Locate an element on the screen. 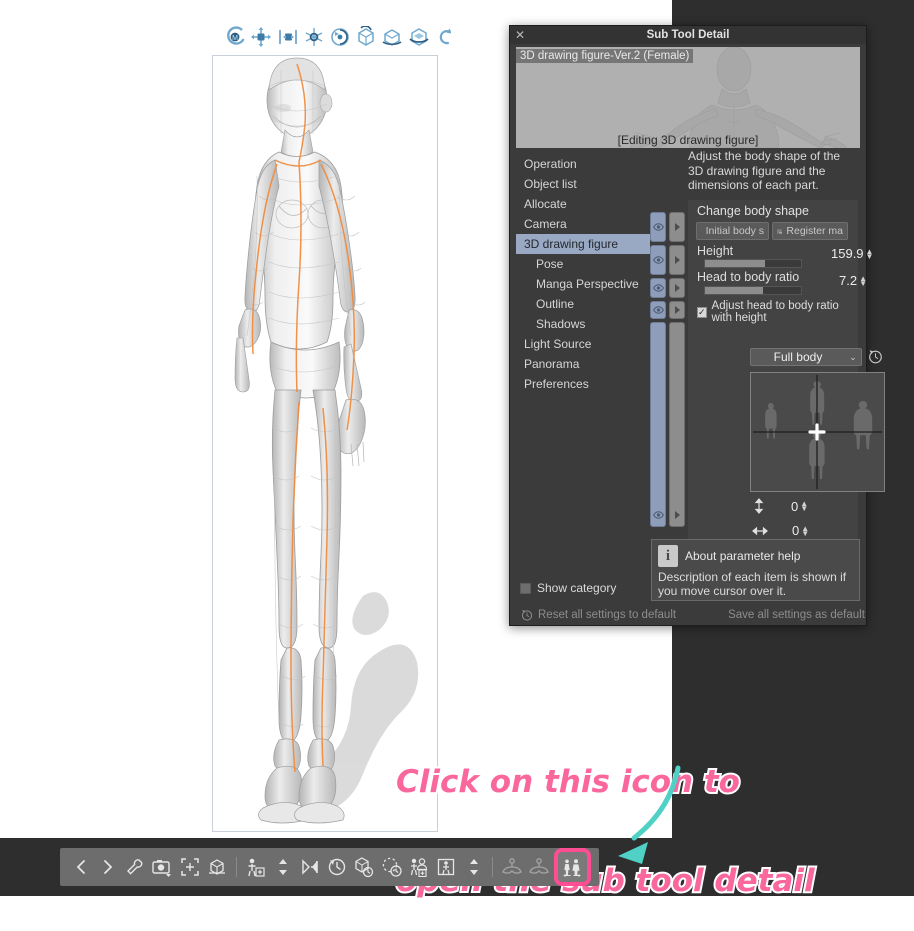 The height and width of the screenshot is (931, 914). sidebar-item-shadows: Shadows is located at coordinates (583, 324).